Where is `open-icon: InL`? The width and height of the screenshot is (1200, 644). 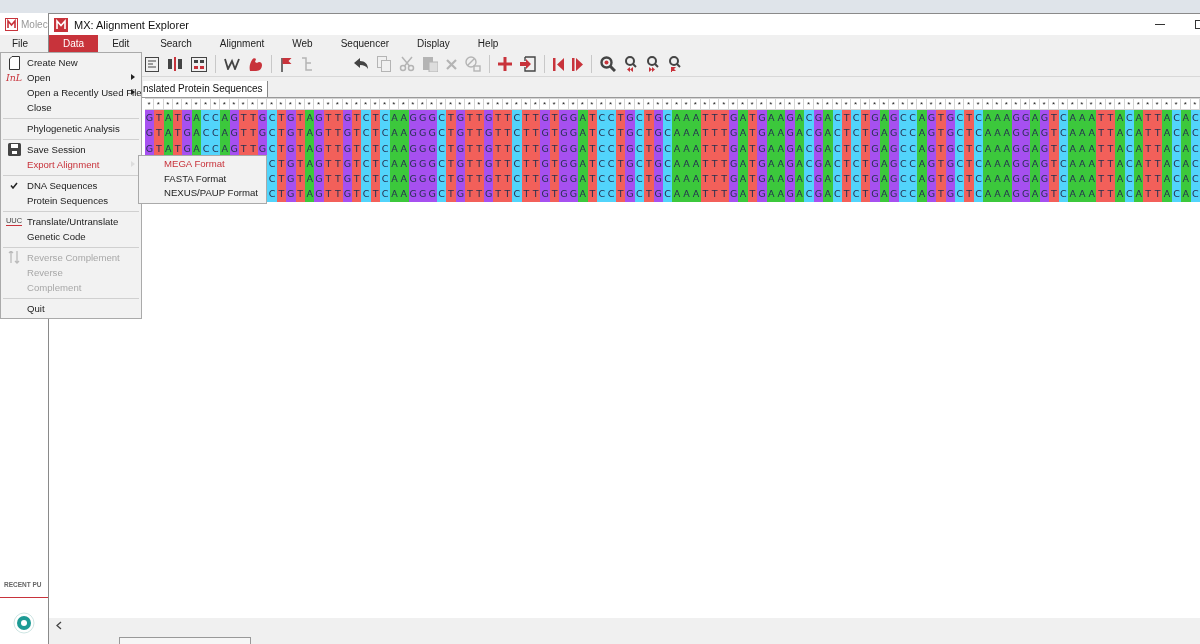
open-icon: InL is located at coordinates (14, 77).